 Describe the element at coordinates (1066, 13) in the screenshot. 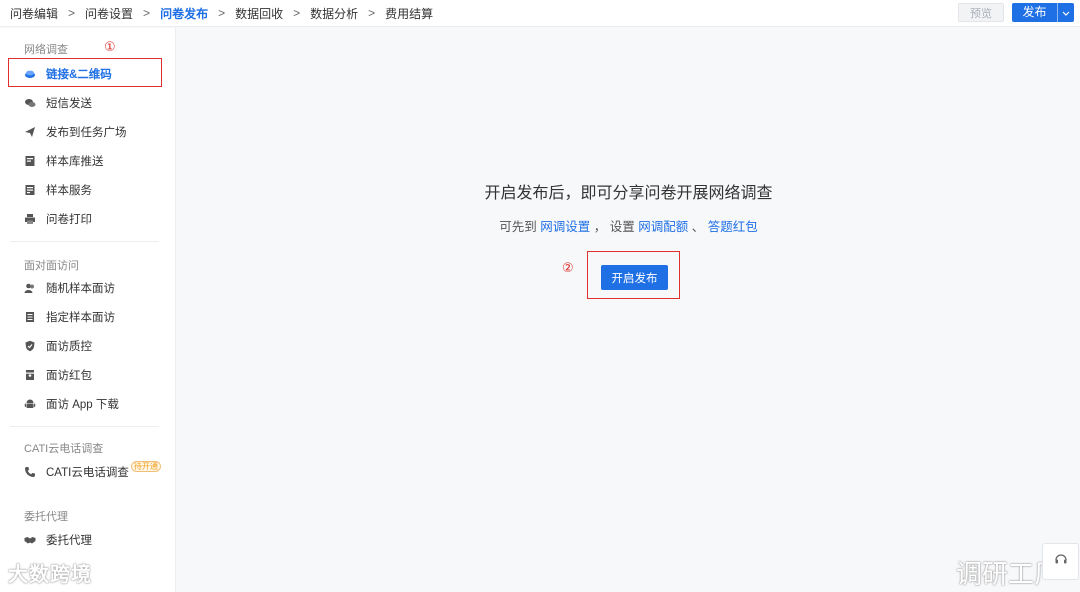

I see `chevron-down-icon` at that location.